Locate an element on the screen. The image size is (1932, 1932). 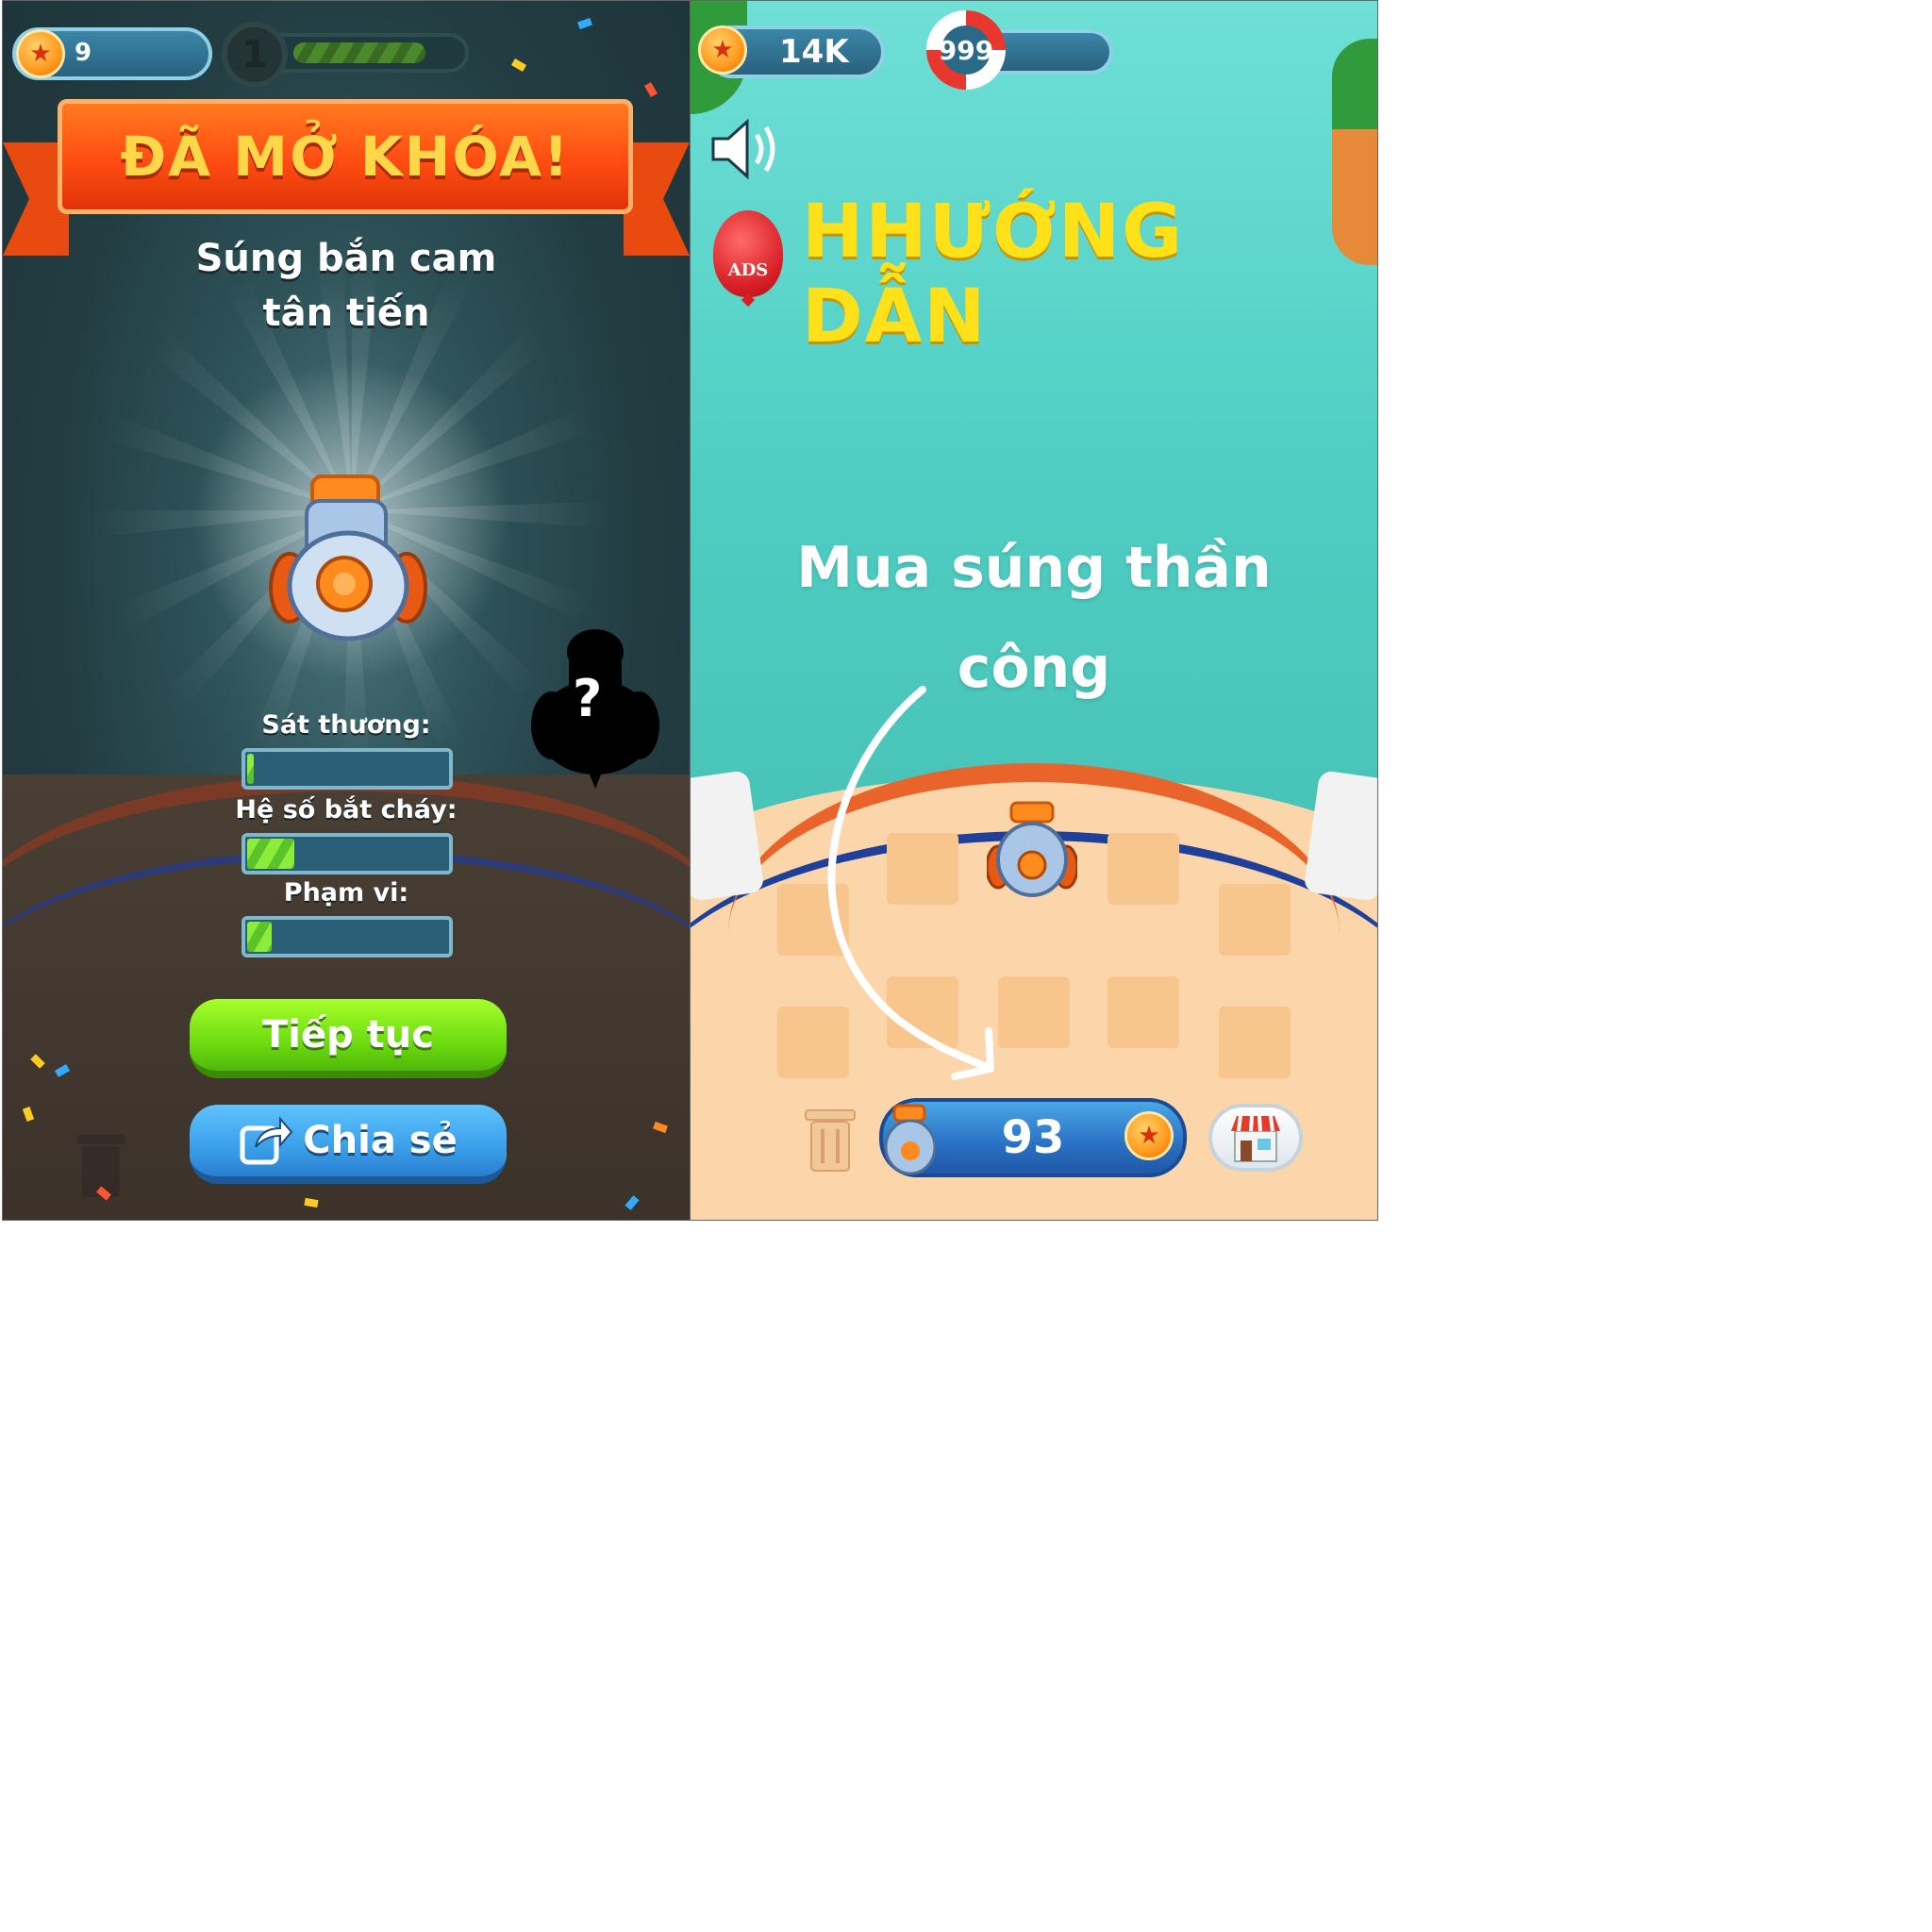
stat-fill-burn is located at coordinates (271, 854).